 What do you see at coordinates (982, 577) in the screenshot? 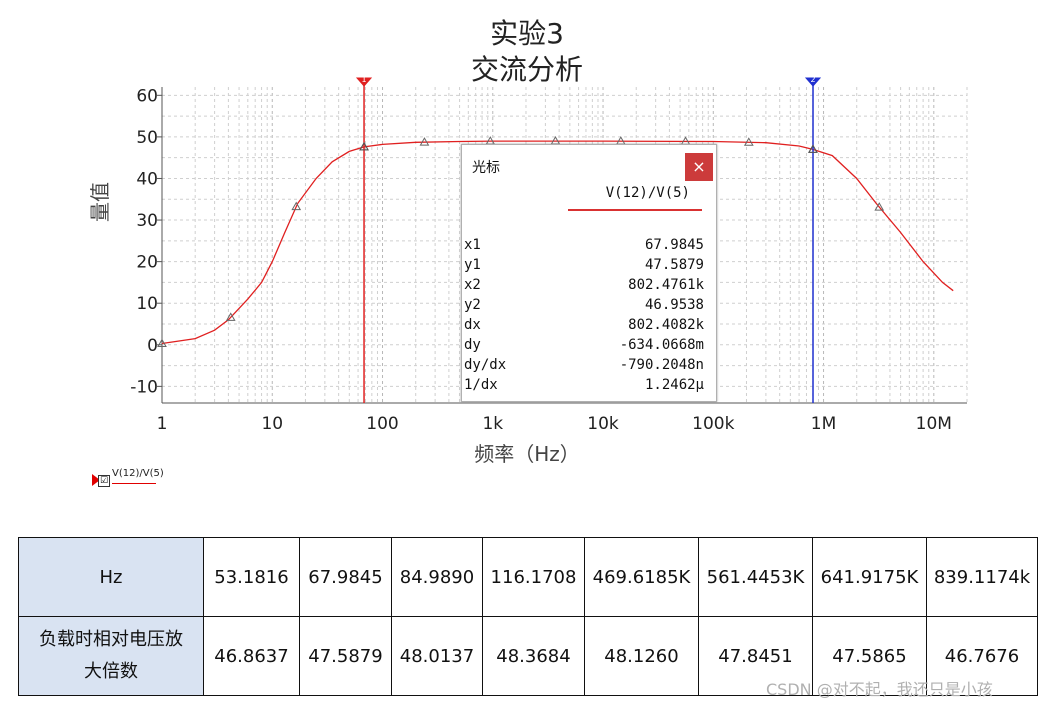
I see `table-cell: 839.1174k` at bounding box center [982, 577].